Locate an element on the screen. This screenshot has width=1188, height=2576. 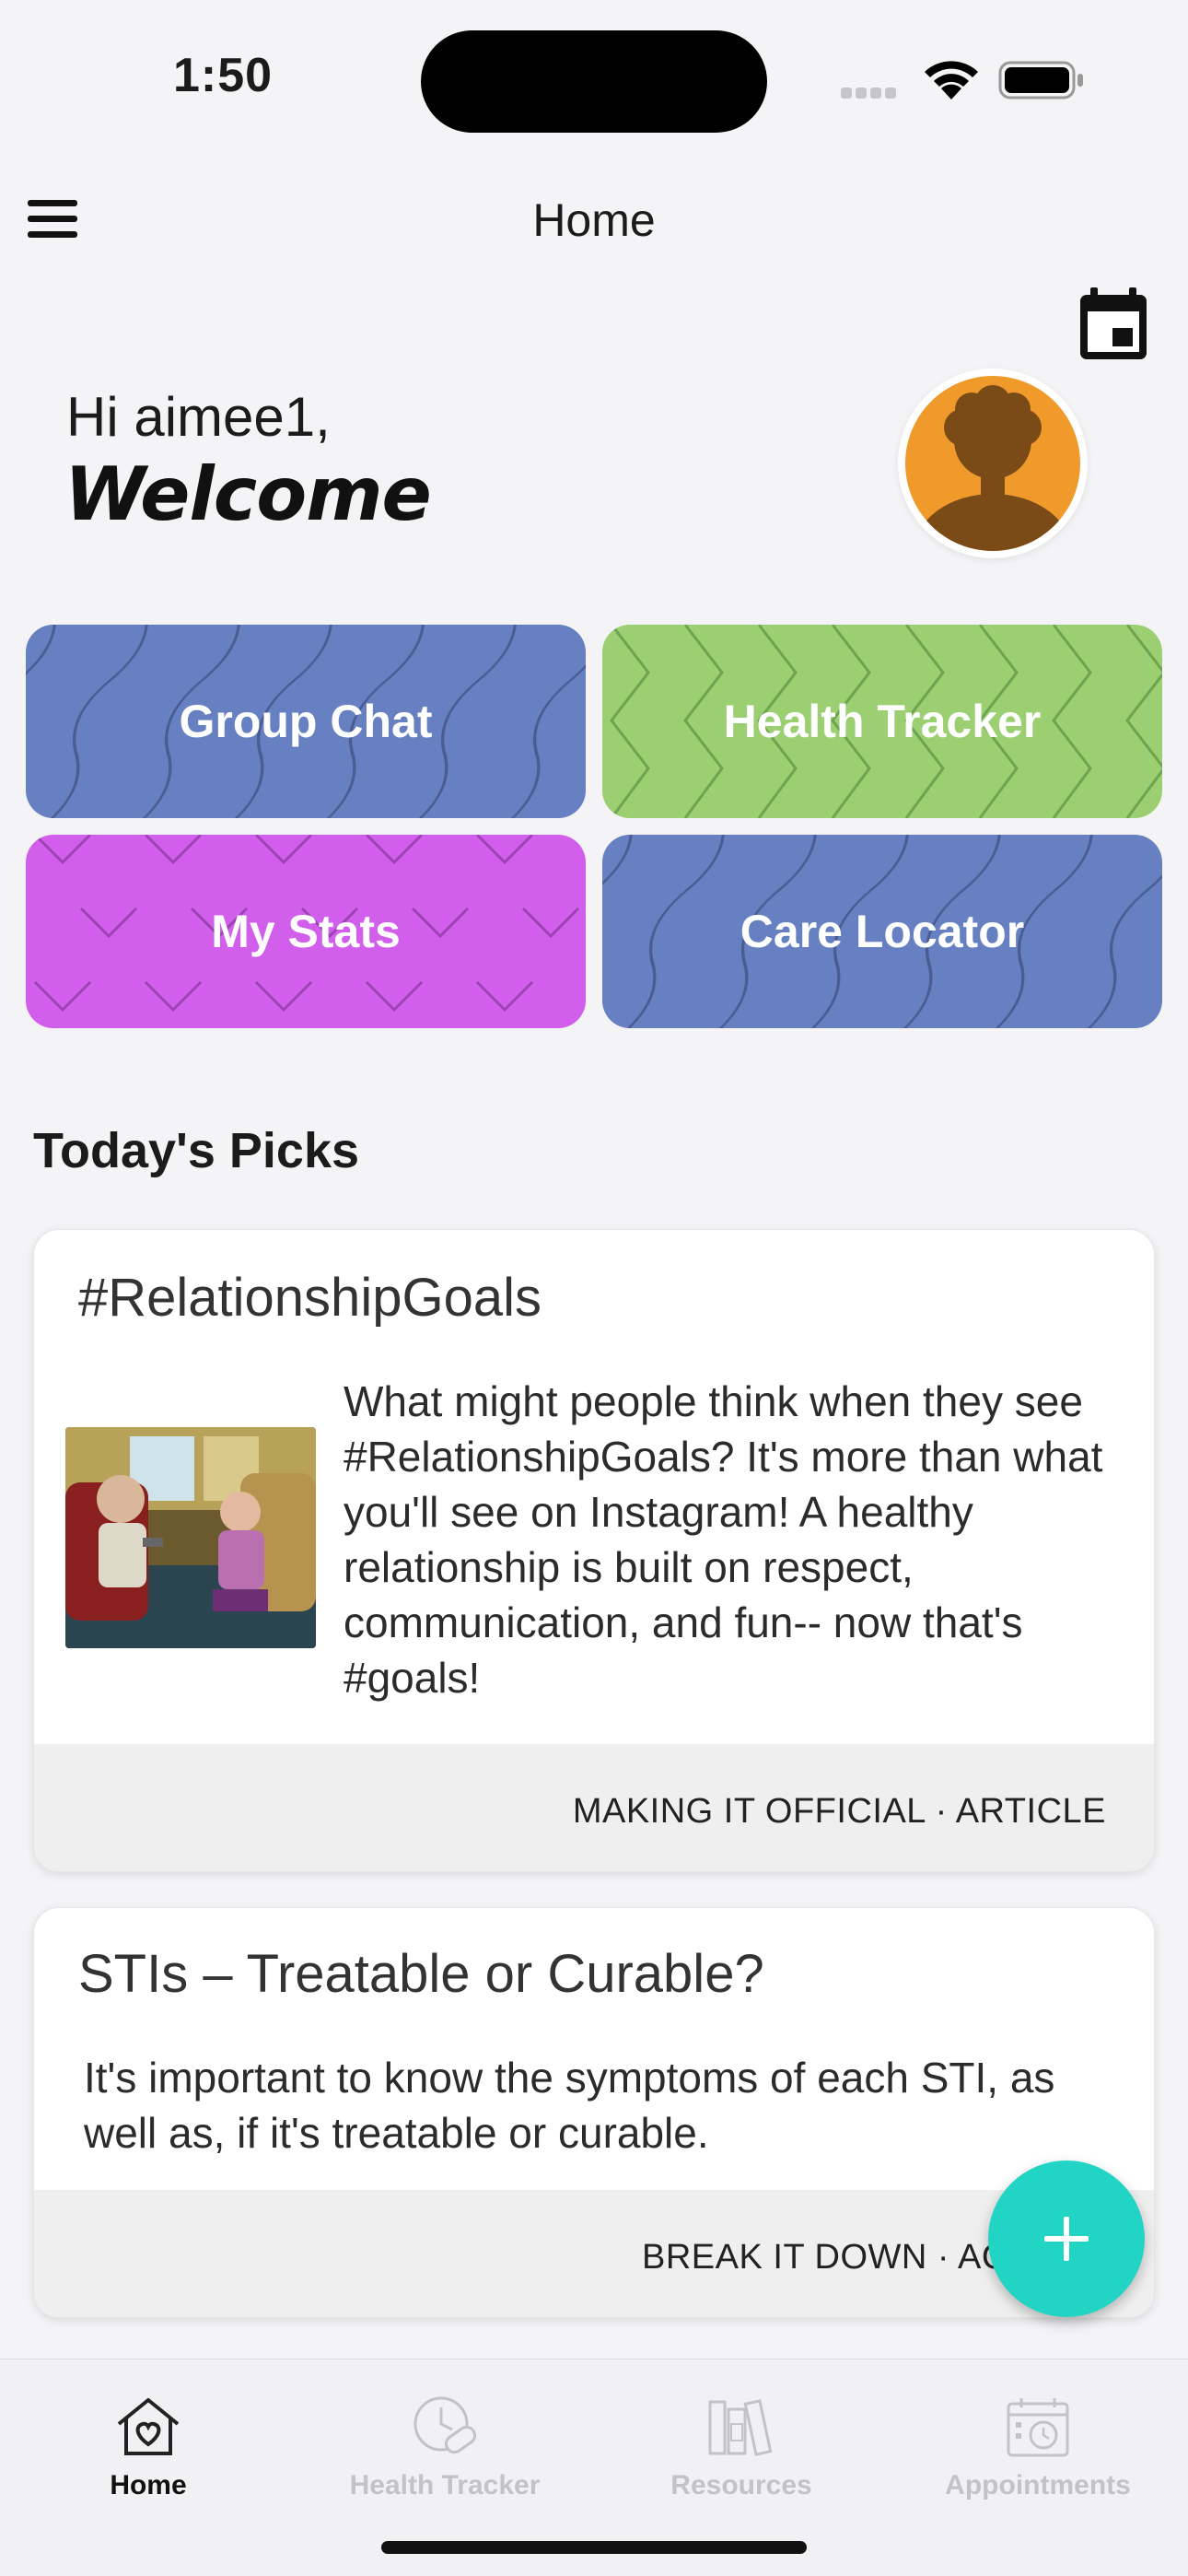
tile-label: Care Locator is located at coordinates (882, 931).